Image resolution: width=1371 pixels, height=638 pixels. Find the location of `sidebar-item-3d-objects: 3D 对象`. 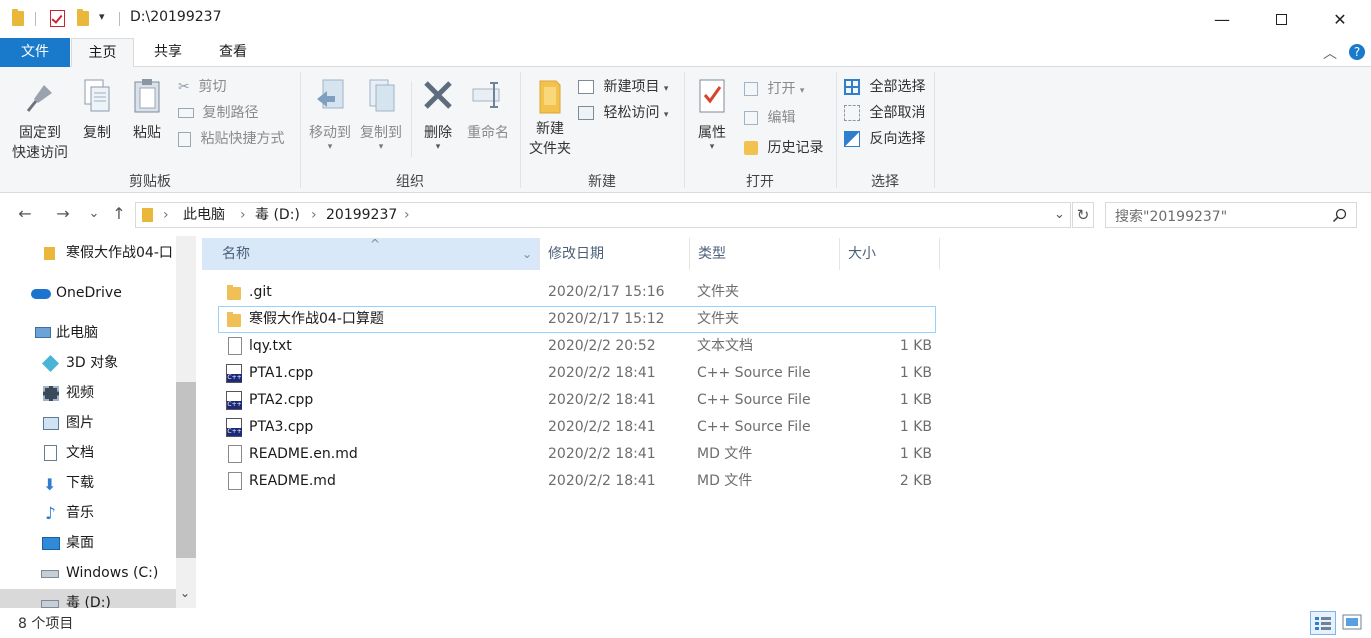

sidebar-item-3d-objects: 3D 对象 is located at coordinates (88, 363).